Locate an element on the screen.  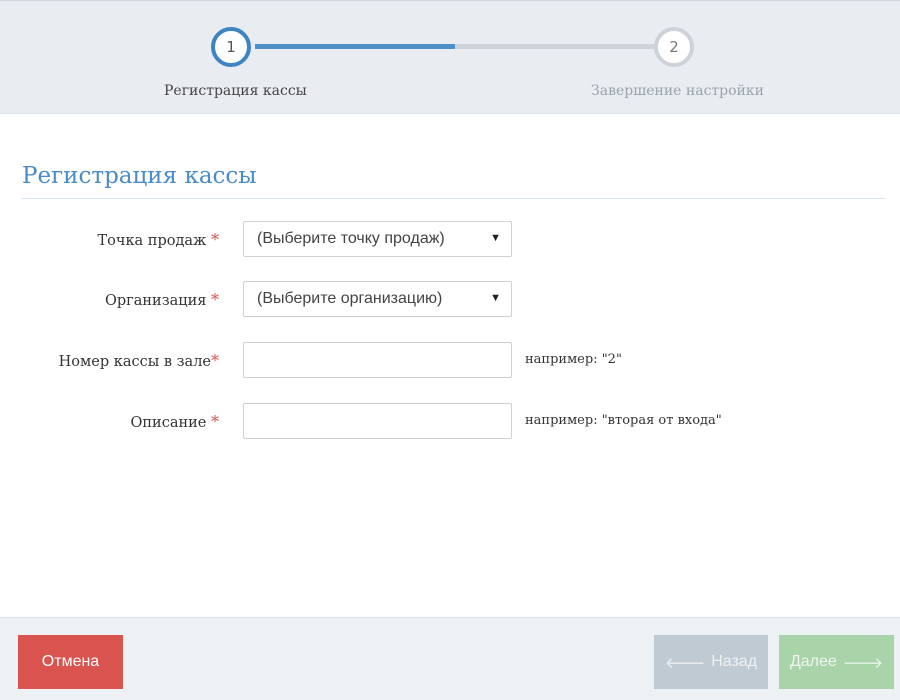
back-button-label: Назад is located at coordinates (734, 661).